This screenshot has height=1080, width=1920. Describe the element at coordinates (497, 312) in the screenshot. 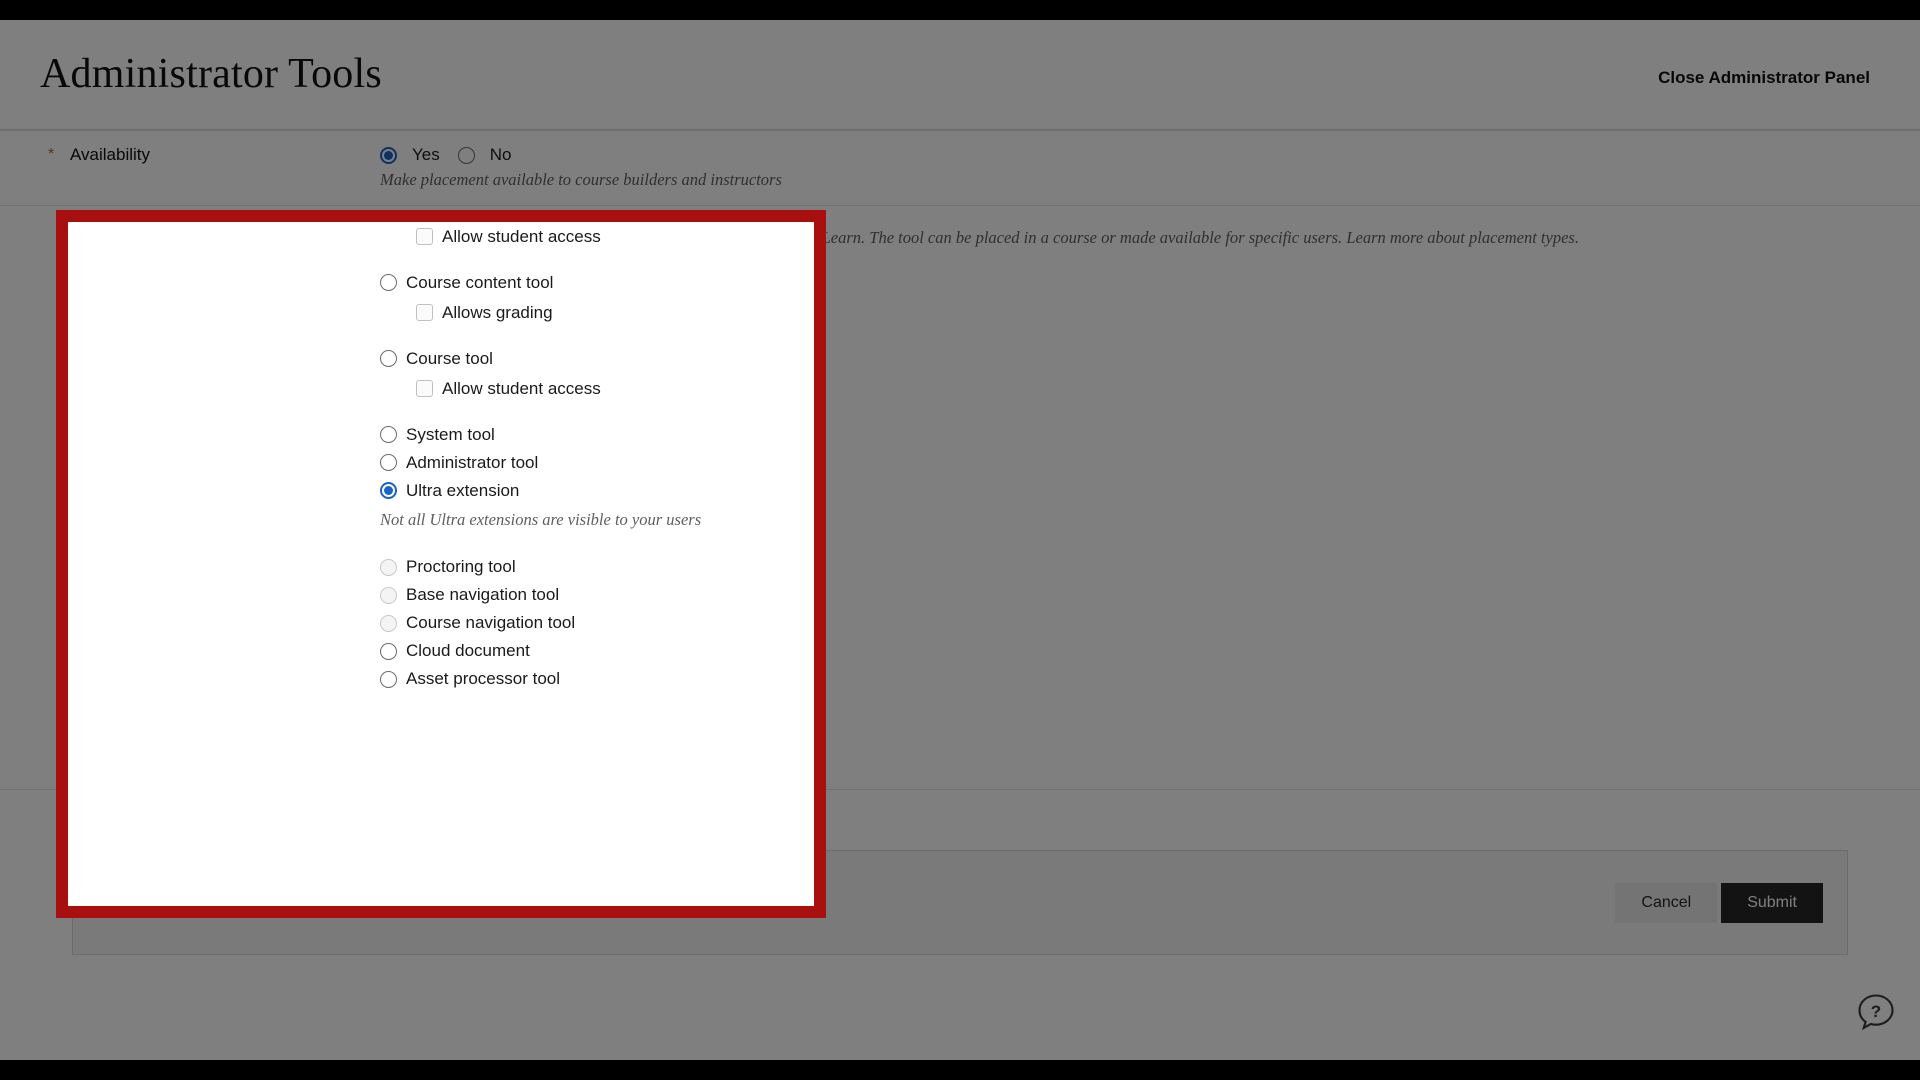

I see `checkbox-allows-grading-label-revealed: Allows grading` at that location.